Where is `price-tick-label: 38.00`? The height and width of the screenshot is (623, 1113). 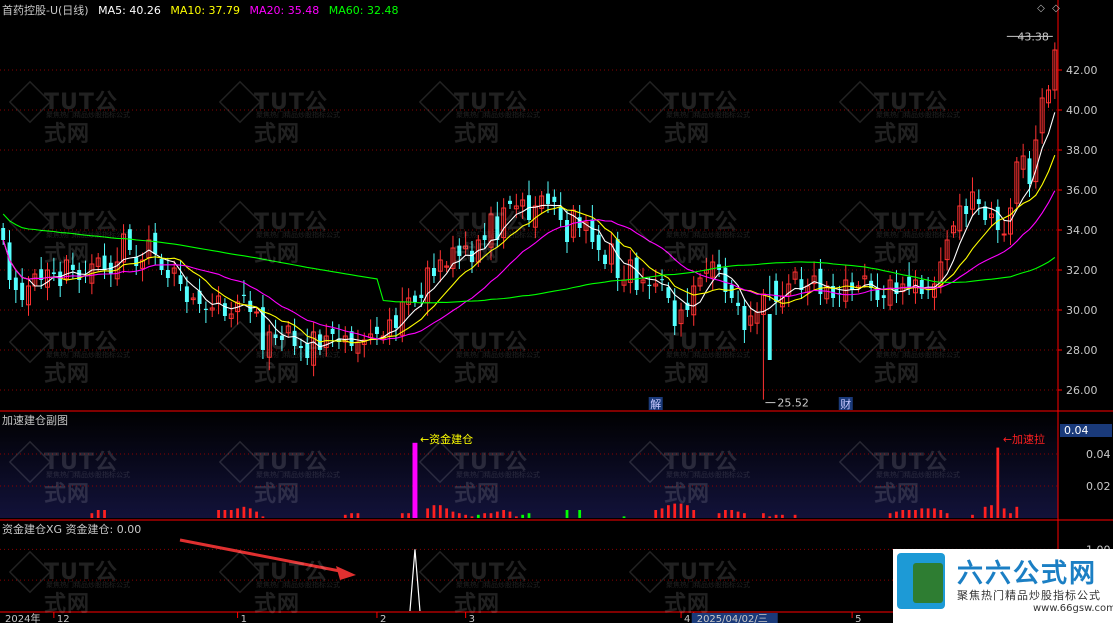 price-tick-label: 38.00 is located at coordinates (1082, 150).